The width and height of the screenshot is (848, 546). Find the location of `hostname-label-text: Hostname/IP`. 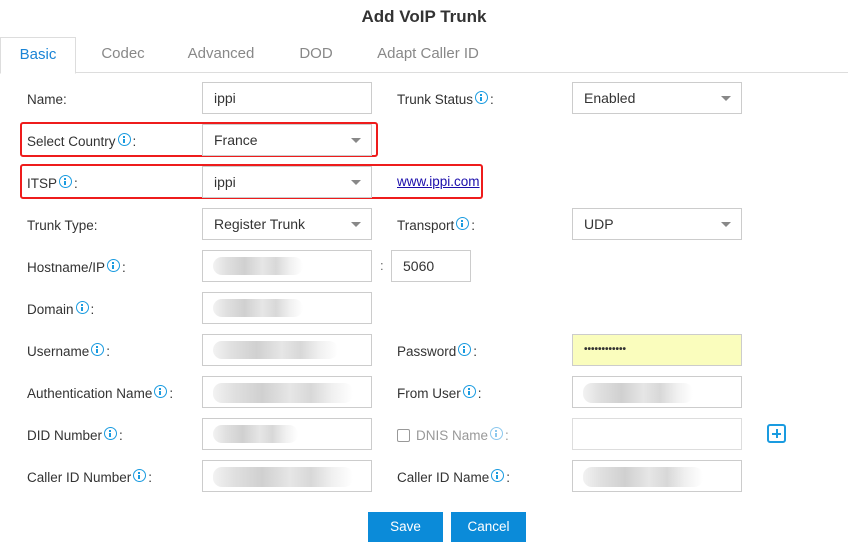

hostname-label-text: Hostname/IP is located at coordinates (66, 267).